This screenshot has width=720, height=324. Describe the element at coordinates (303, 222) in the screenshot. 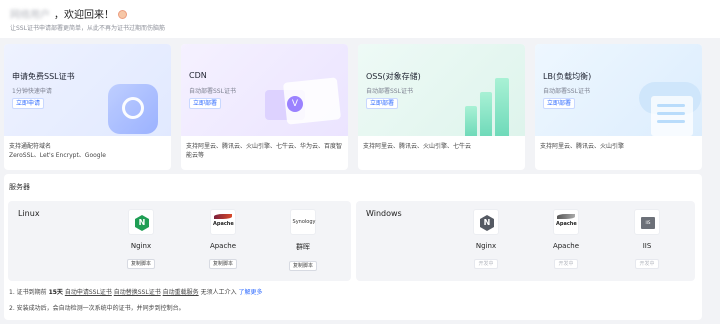

I see `synology-logo-icon: Synology` at that location.